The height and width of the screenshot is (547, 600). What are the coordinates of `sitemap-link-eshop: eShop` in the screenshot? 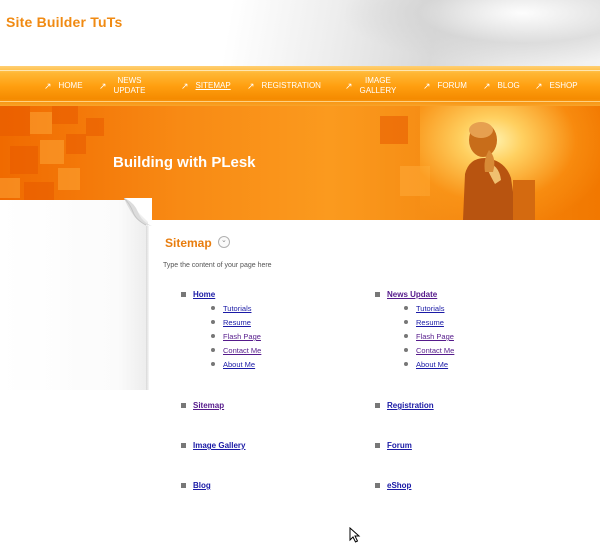 It's located at (399, 485).